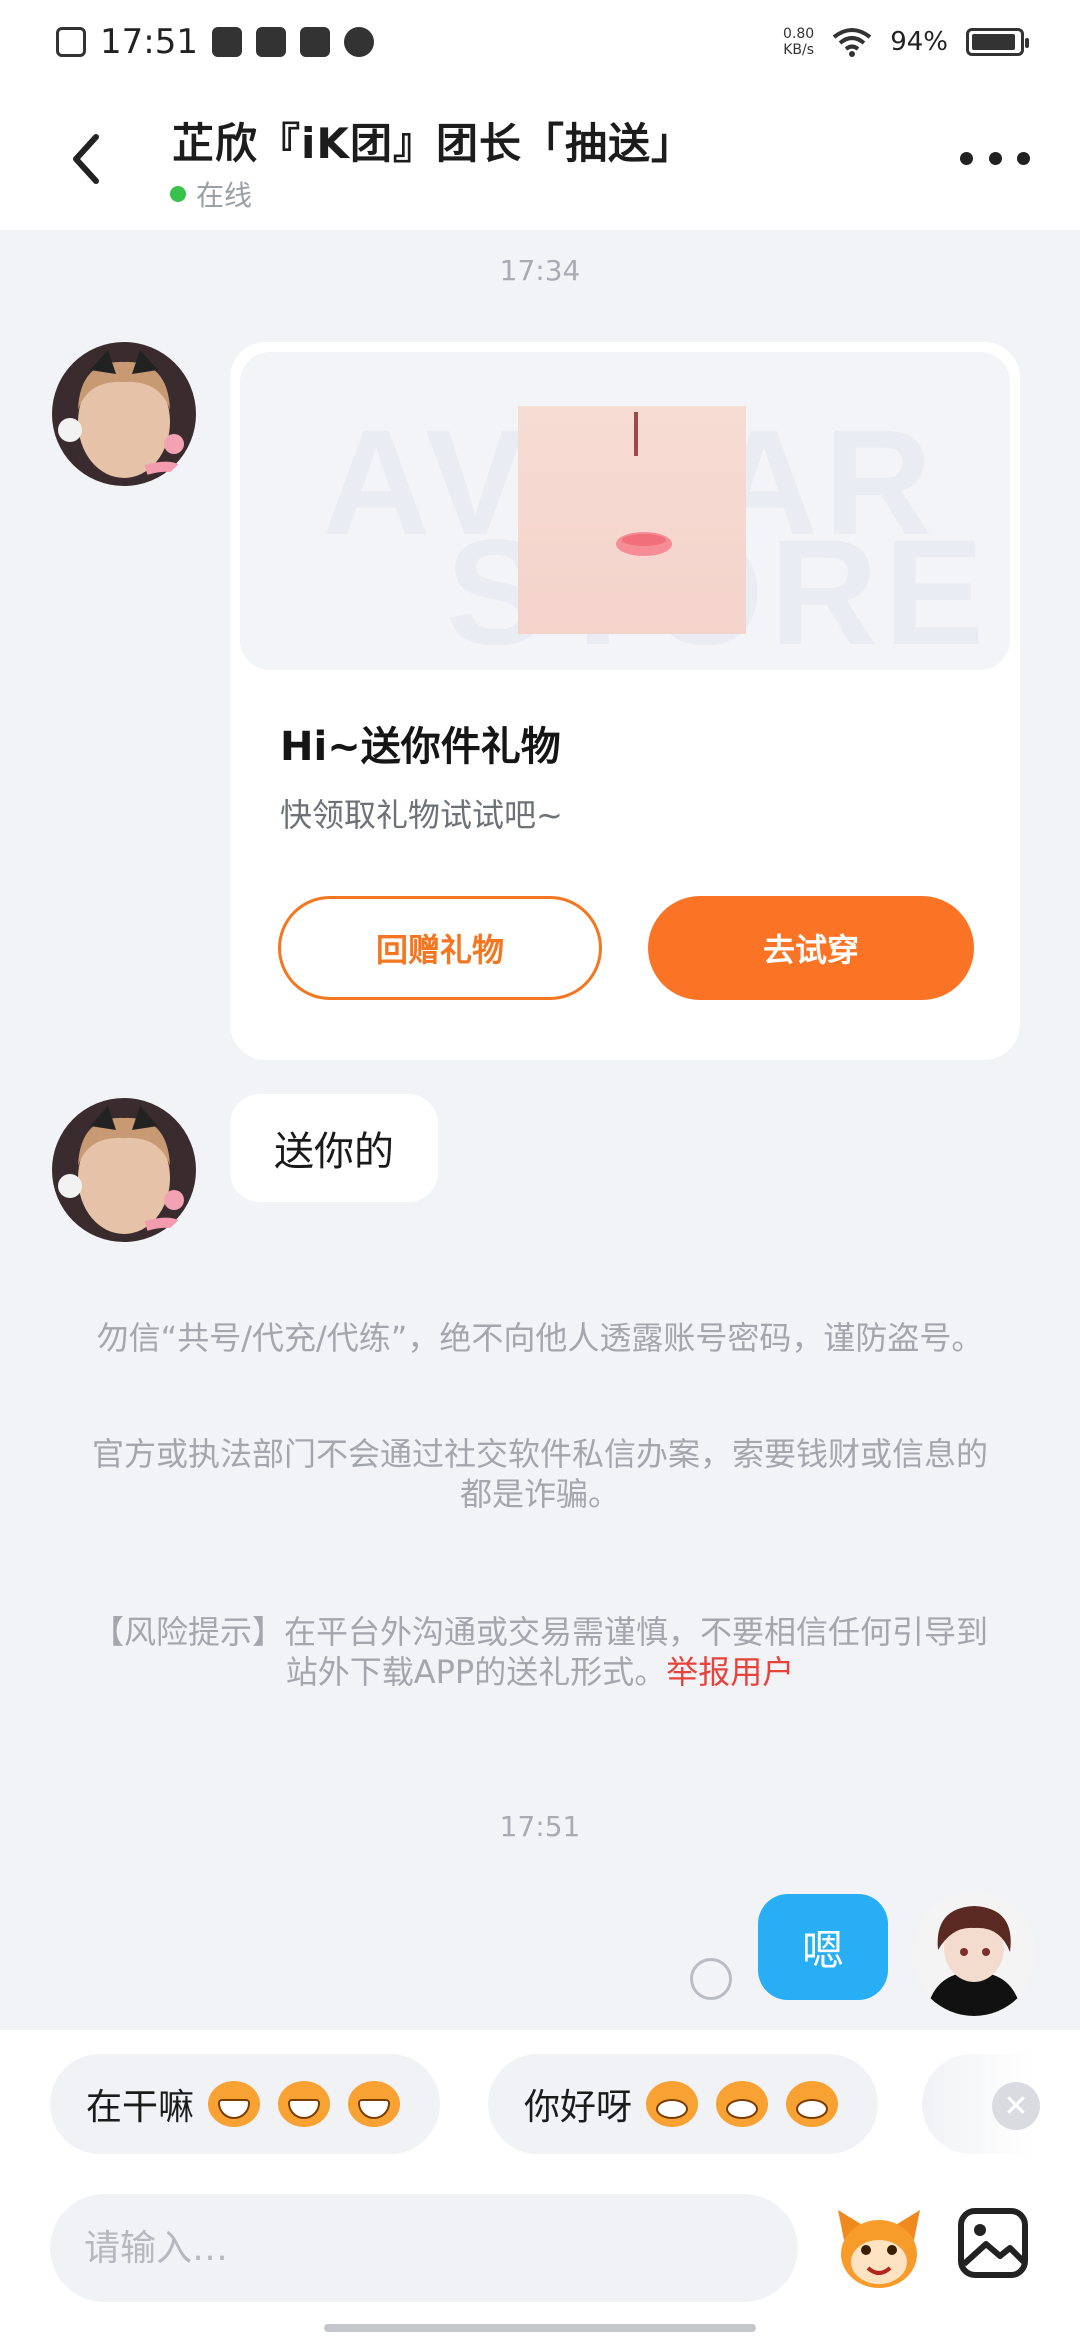  I want to click on status-time: 17:51, so click(149, 42).